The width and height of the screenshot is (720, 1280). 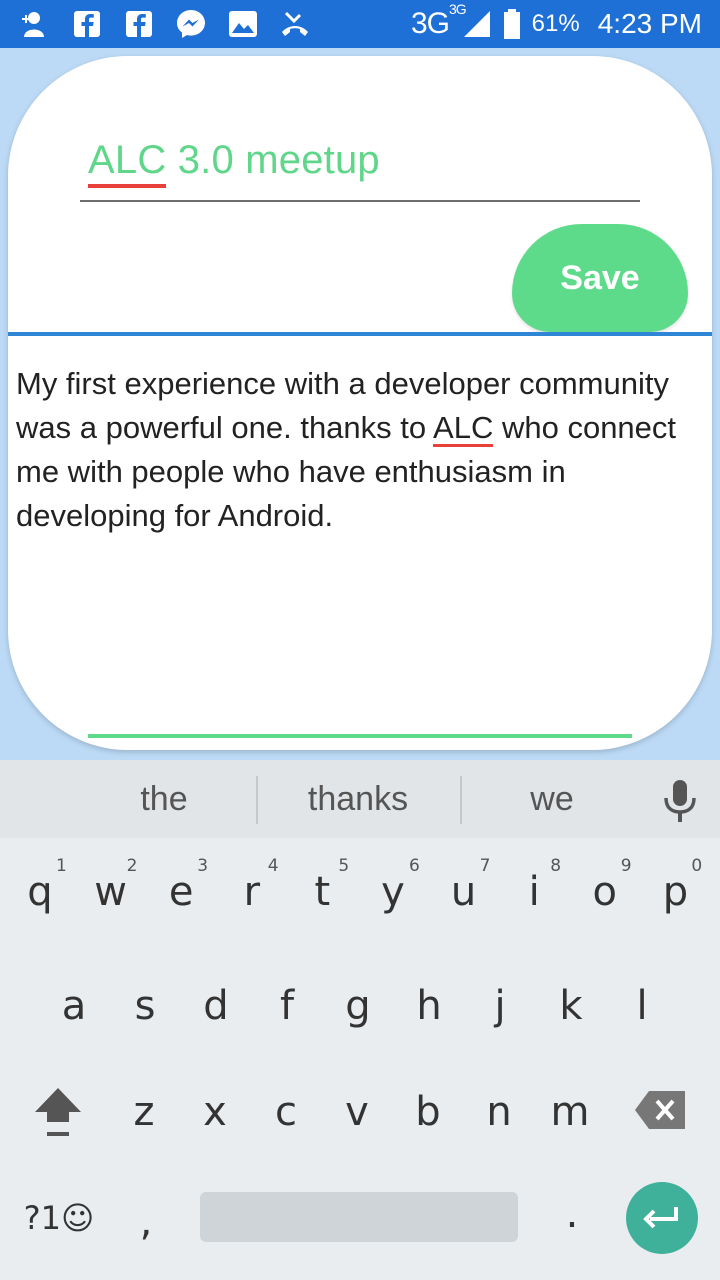 What do you see at coordinates (61, 866) in the screenshot?
I see `key-hint-1: 1` at bounding box center [61, 866].